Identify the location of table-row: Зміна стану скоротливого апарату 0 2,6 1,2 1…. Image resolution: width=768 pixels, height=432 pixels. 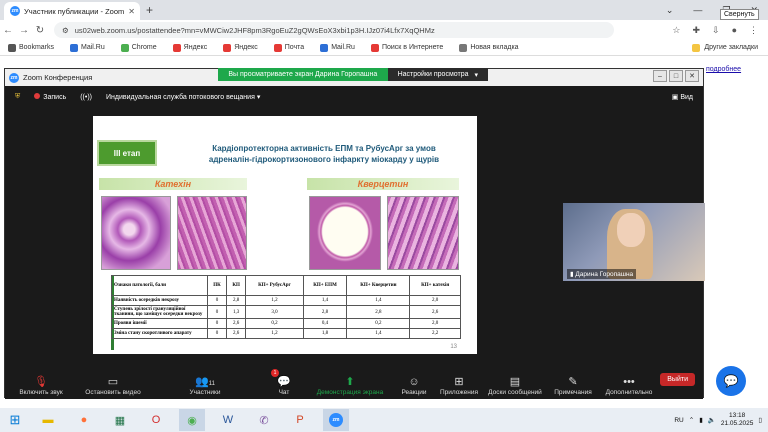
(286, 333).